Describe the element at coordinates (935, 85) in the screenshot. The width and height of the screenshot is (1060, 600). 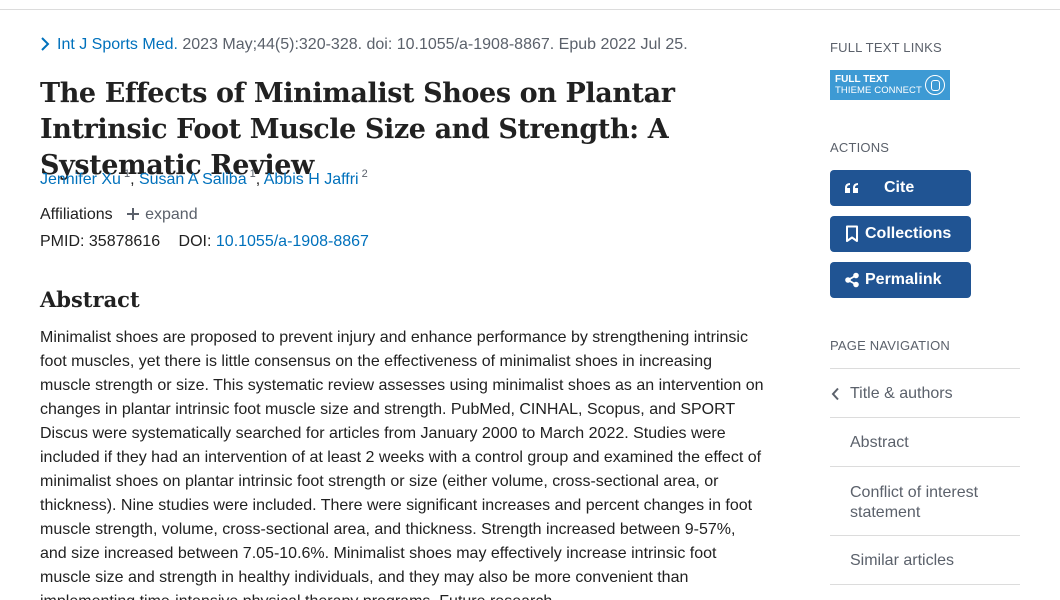
I see `thieme-seal-icon` at that location.